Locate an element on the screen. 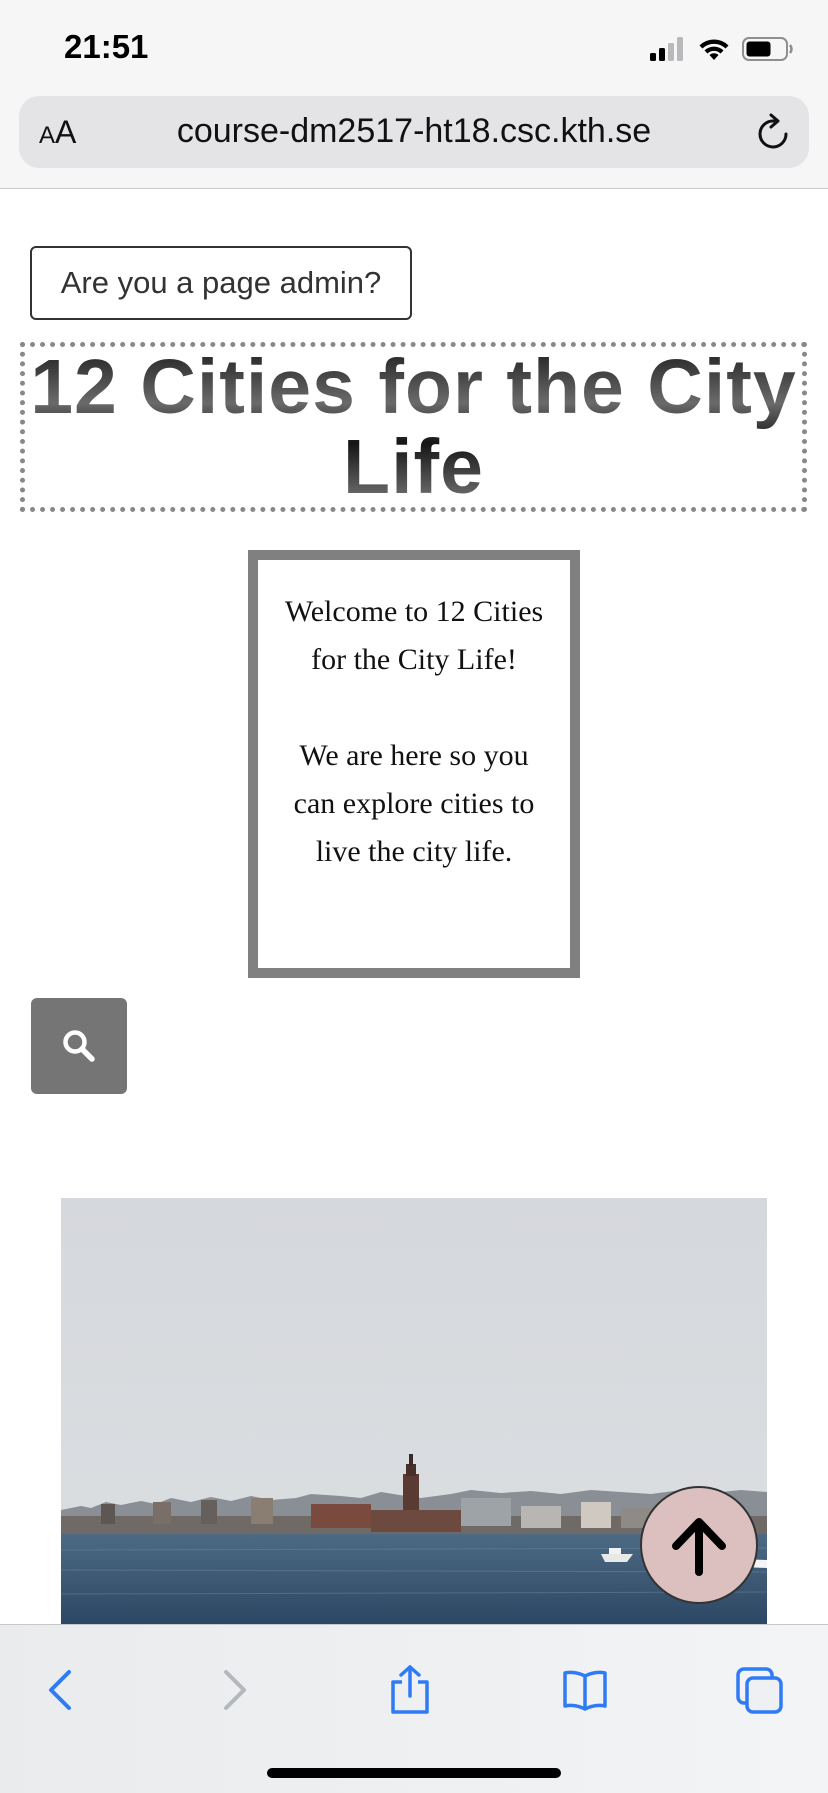 Image resolution: width=828 pixels, height=1793 pixels. url-text: course-dm2517-ht18.csc.kth.se is located at coordinates (414, 131).